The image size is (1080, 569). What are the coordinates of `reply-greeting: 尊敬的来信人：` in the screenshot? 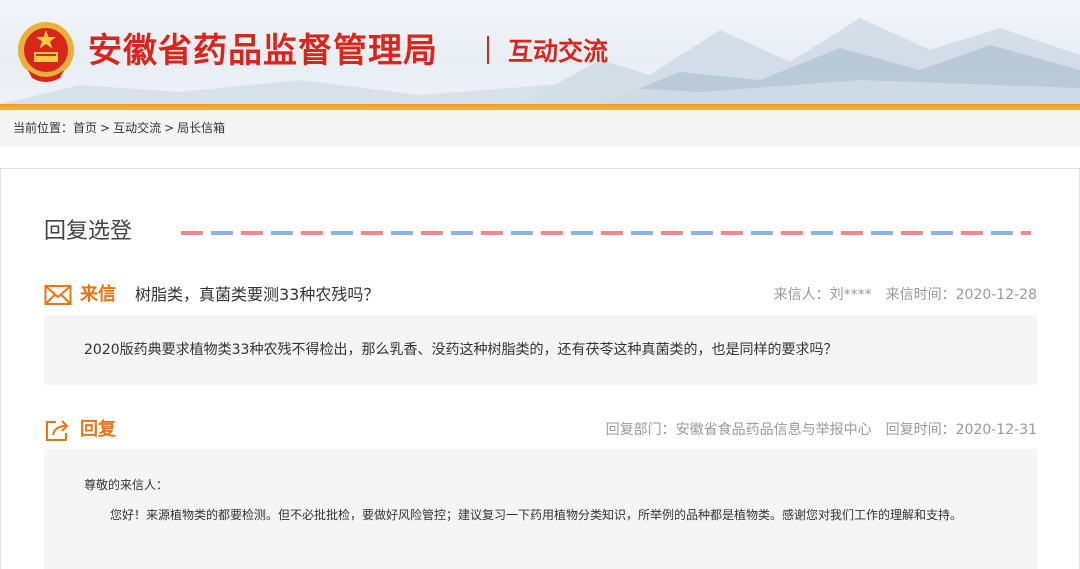 It's located at (126, 485).